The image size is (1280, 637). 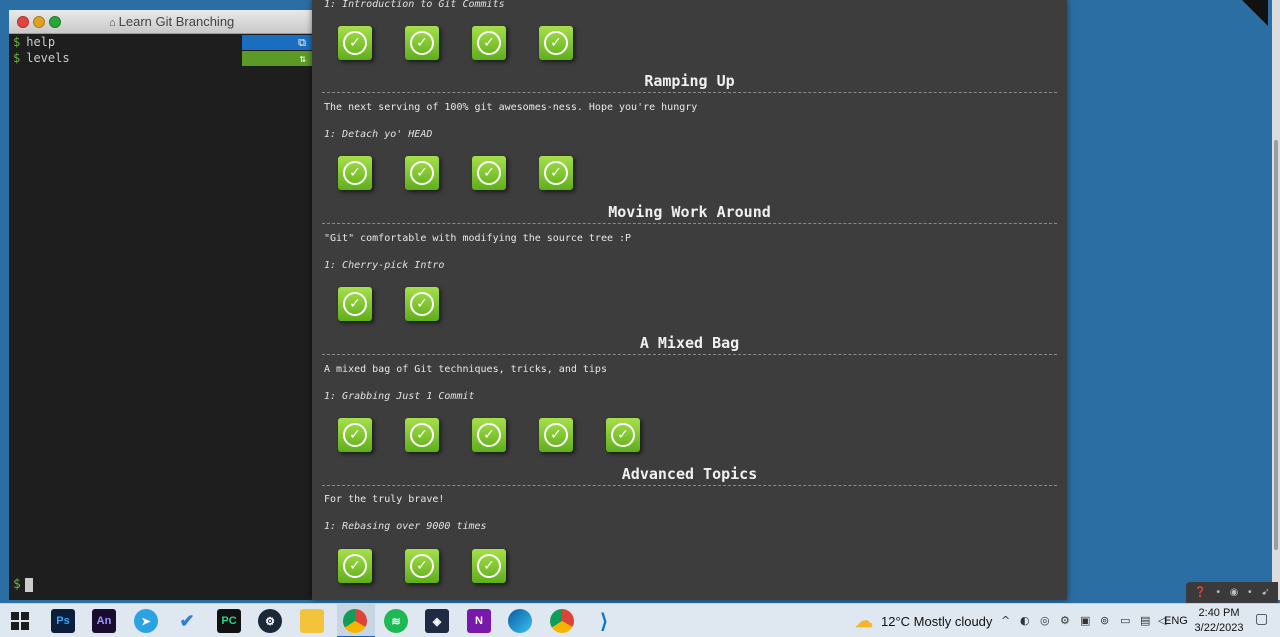 I want to click on home-icon: ⌂, so click(x=112, y=23).